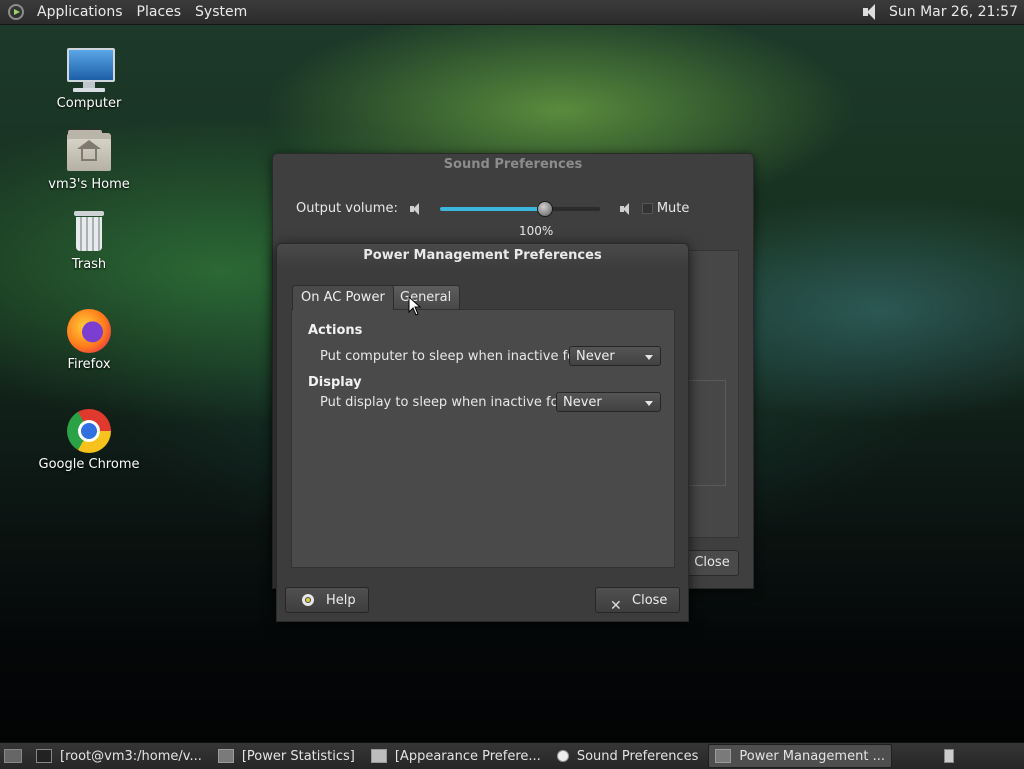 The image size is (1024, 769). What do you see at coordinates (647, 208) in the screenshot?
I see `mute-checkbox` at bounding box center [647, 208].